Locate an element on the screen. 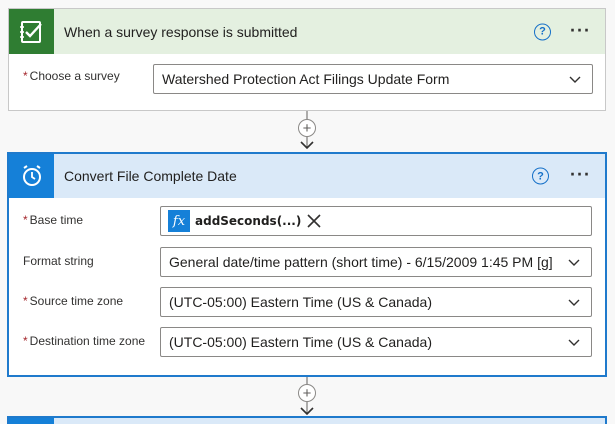 The height and width of the screenshot is (424, 615). next-action-card is located at coordinates (307, 420).